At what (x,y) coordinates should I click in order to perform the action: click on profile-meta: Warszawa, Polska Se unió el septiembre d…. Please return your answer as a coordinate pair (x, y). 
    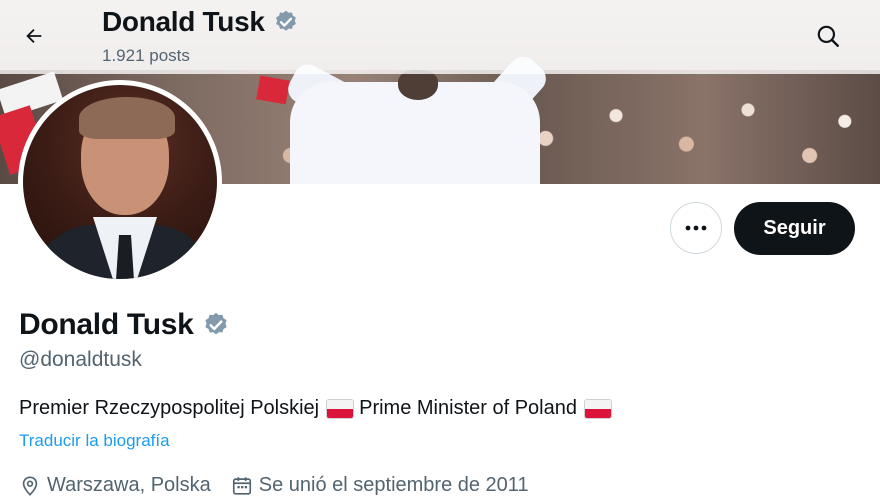
    Looking at the image, I should click on (284, 485).